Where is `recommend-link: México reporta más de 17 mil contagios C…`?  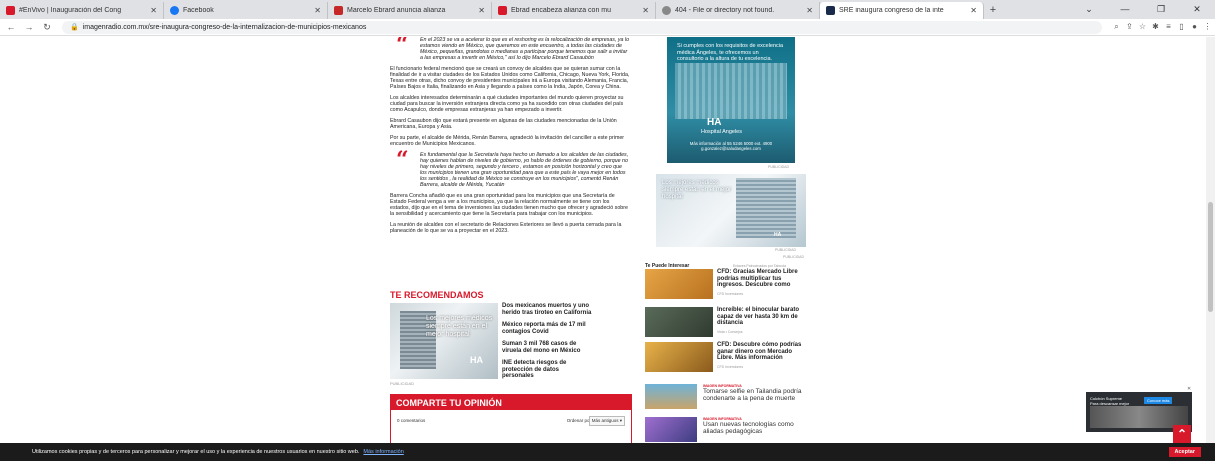 recommend-link: México reporta más de 17 mil contagios C… is located at coordinates (547, 328).